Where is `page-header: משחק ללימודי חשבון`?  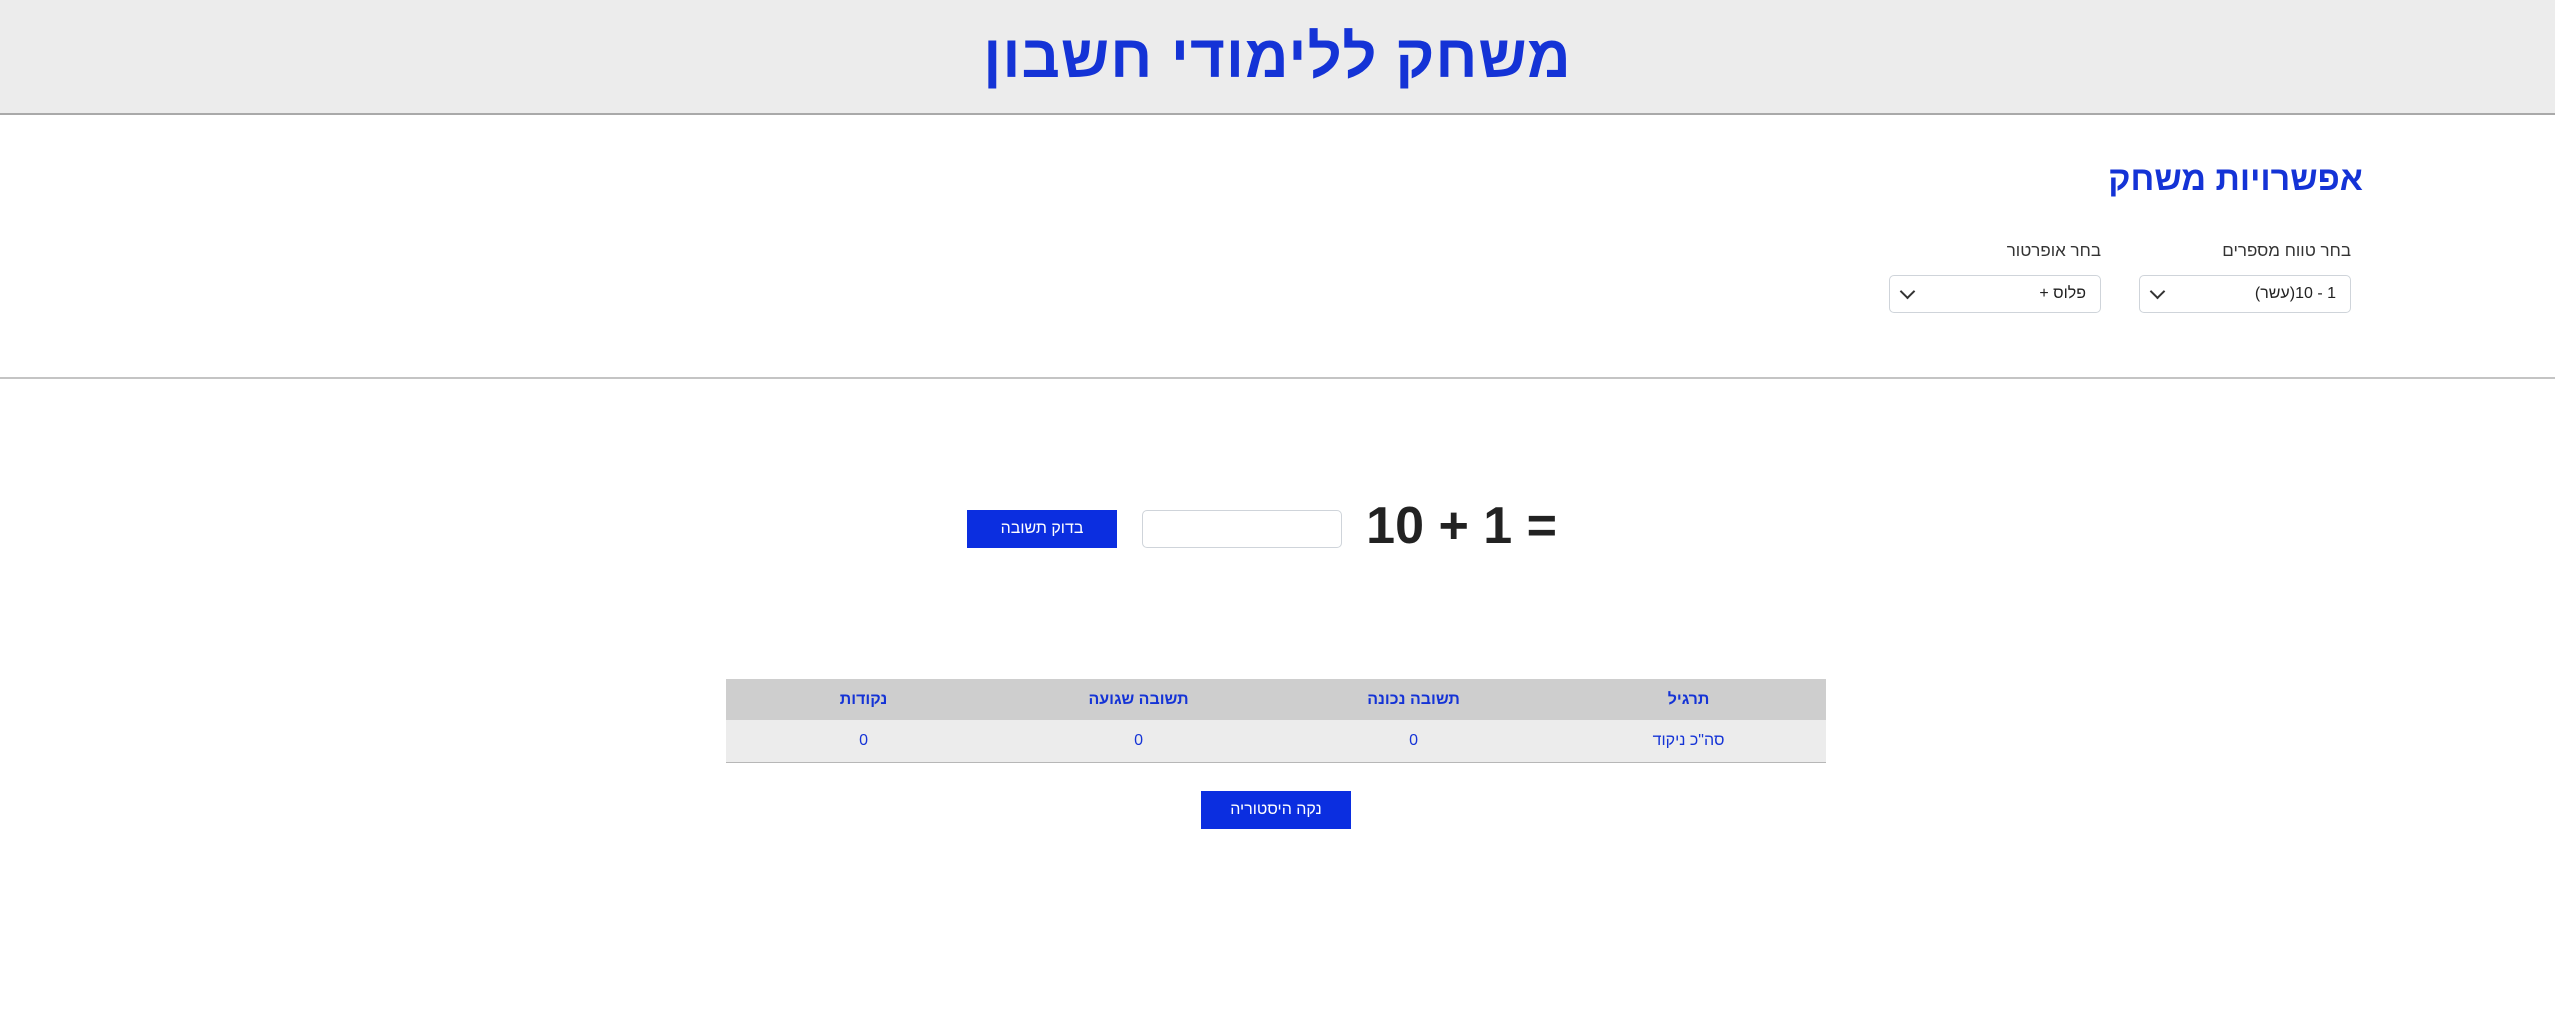
page-header: משחק ללימודי חשבון is located at coordinates (1277, 57).